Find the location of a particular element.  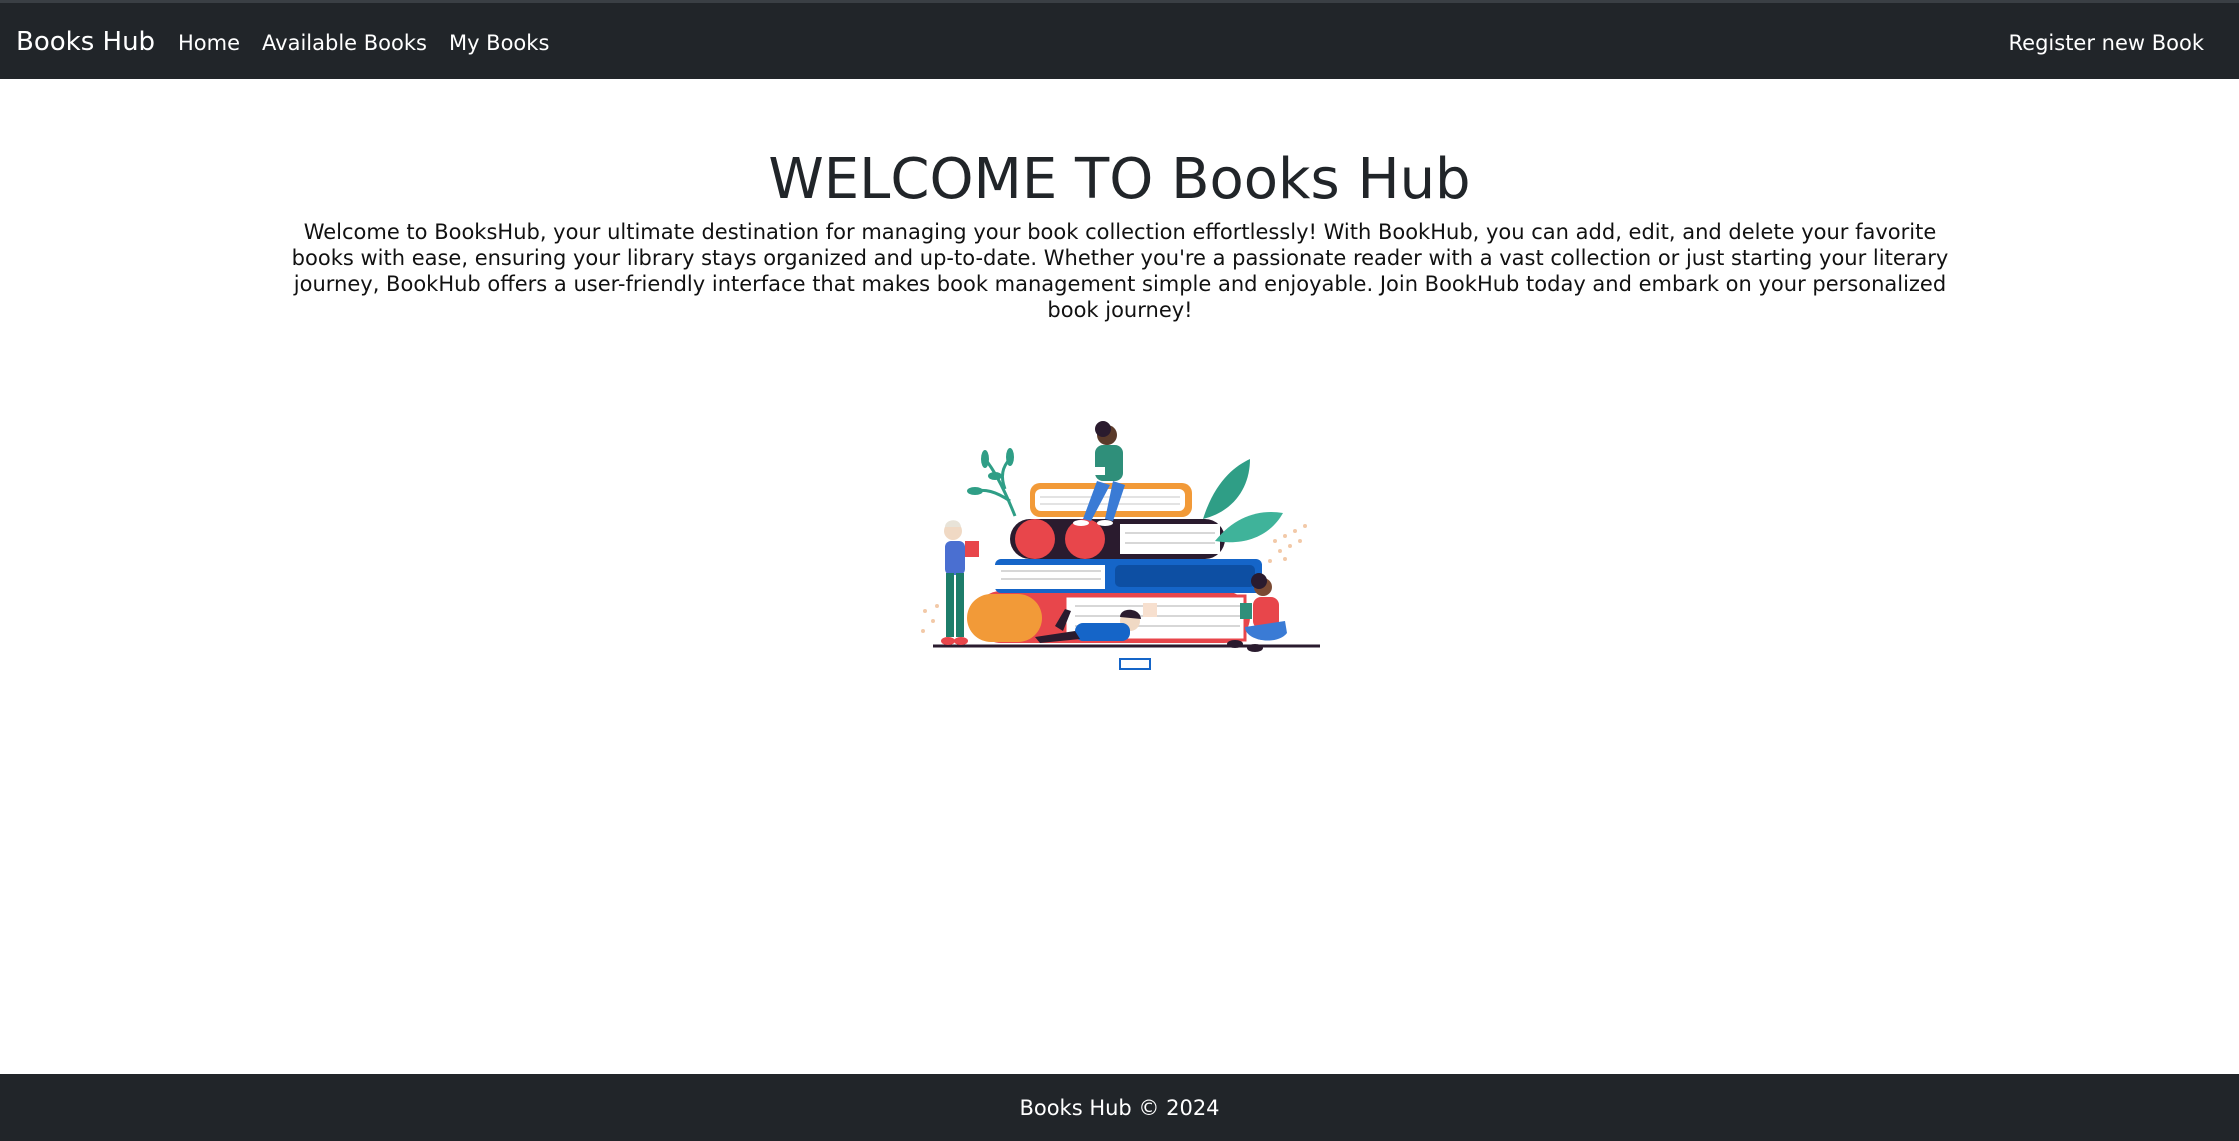

brand-logo-link: Books Hub is located at coordinates (85, 42).